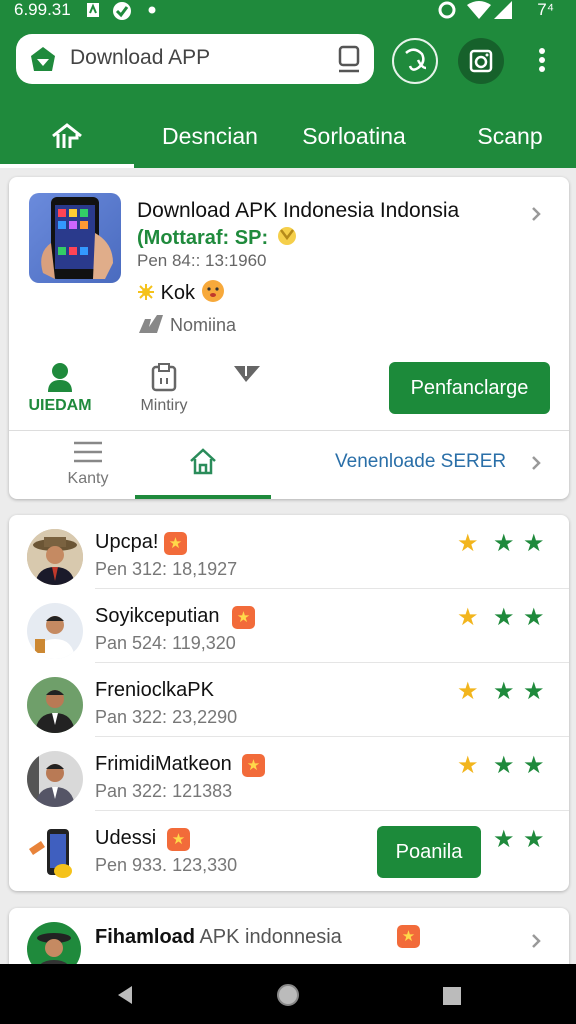 The image size is (576, 1024). Describe the element at coordinates (289, 851) in the screenshot. I see `list-item: Udessi ★ Pen 933. 123,330 Poanila ★ ★` at that location.